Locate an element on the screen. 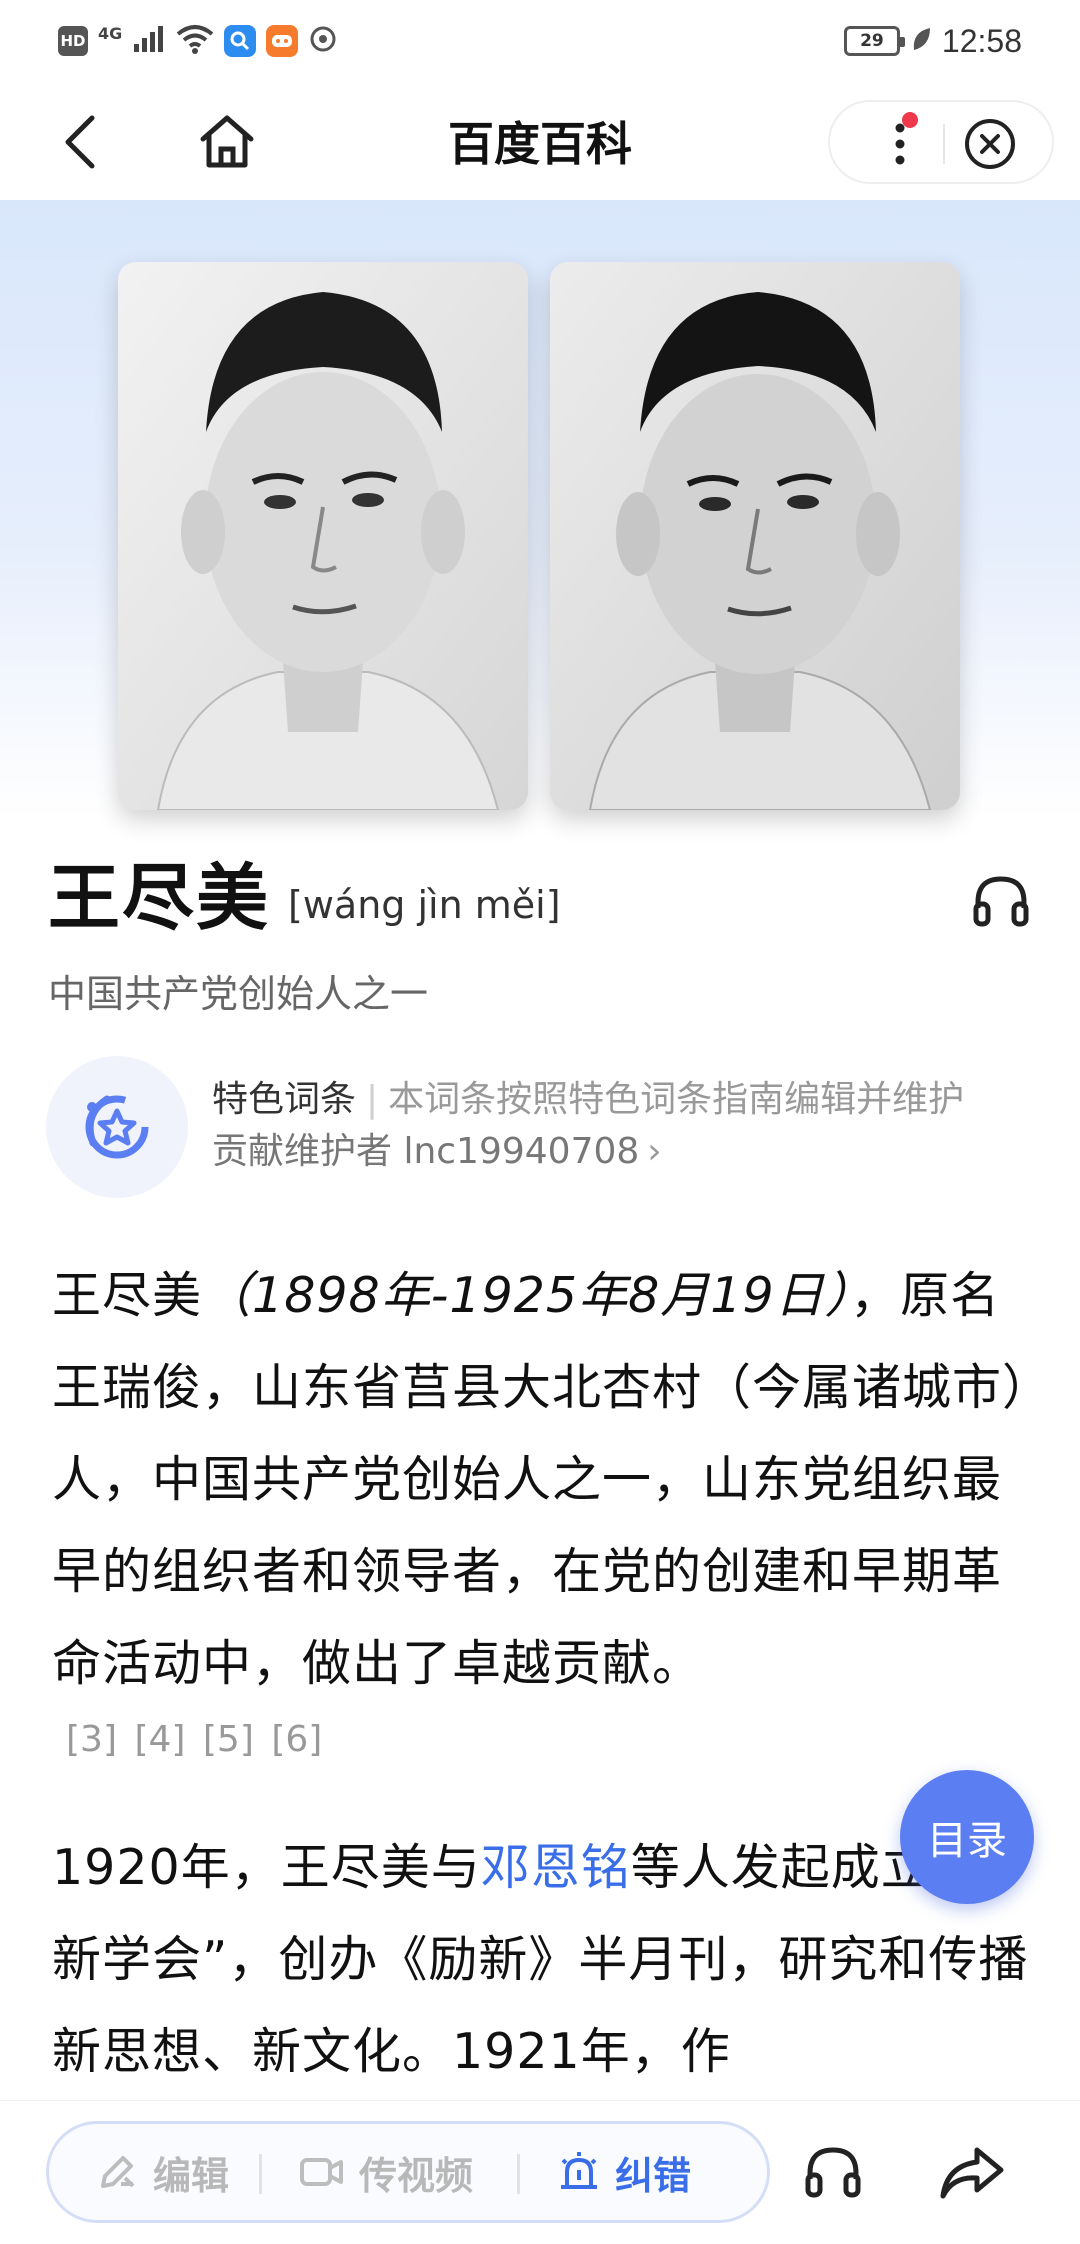 The width and height of the screenshot is (1080, 2244). close-button is located at coordinates (990, 144).